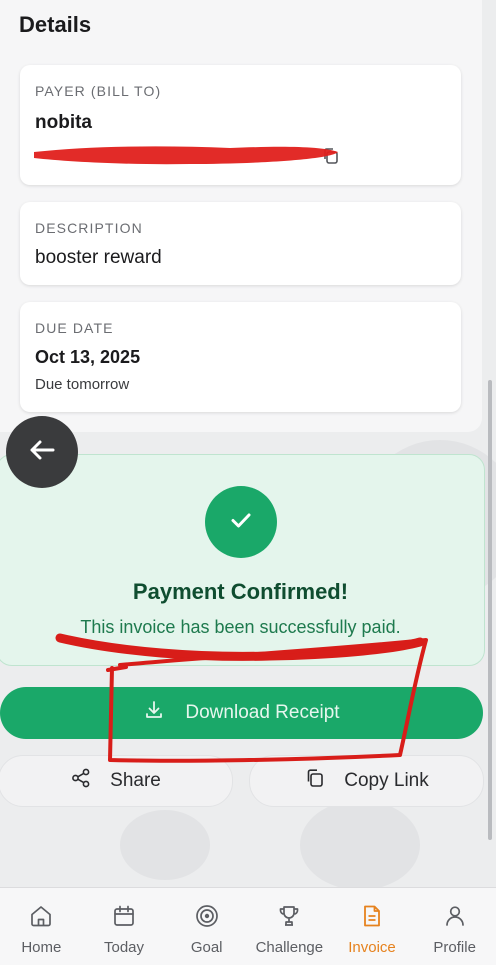 The image size is (496, 965). I want to click on due-date-note: Due tomorrow, so click(82, 384).